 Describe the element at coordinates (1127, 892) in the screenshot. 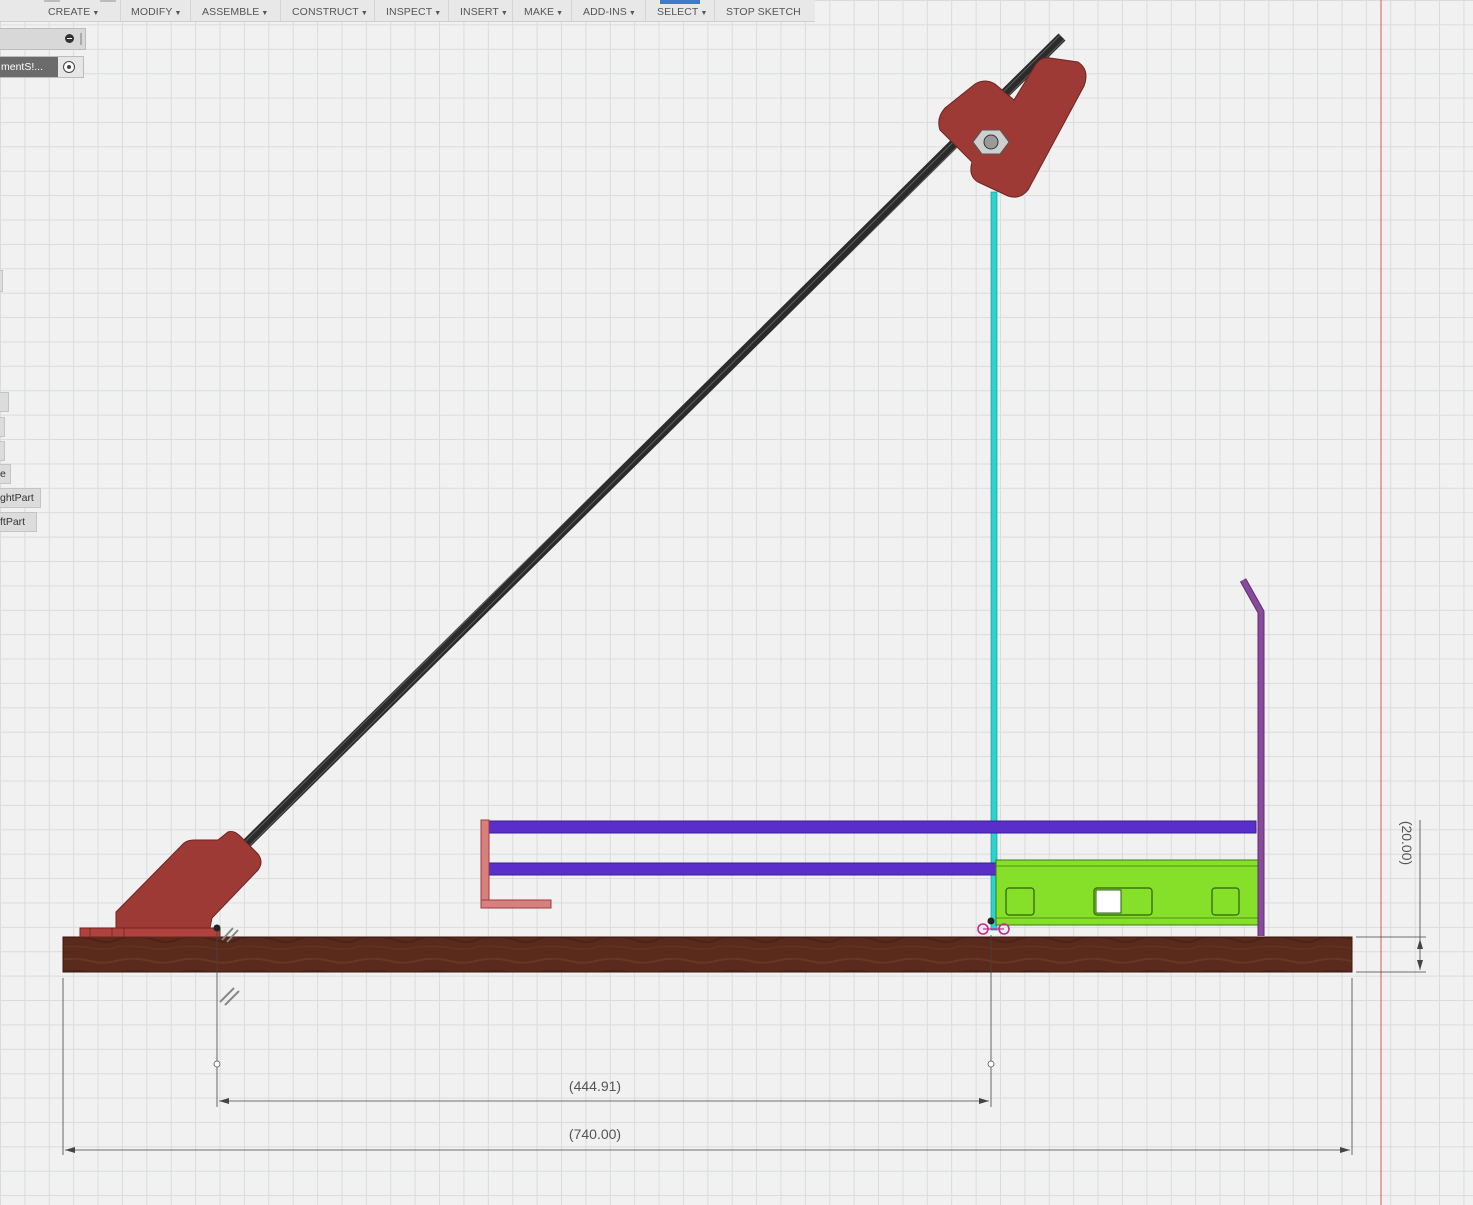

I see `green-carriage` at that location.